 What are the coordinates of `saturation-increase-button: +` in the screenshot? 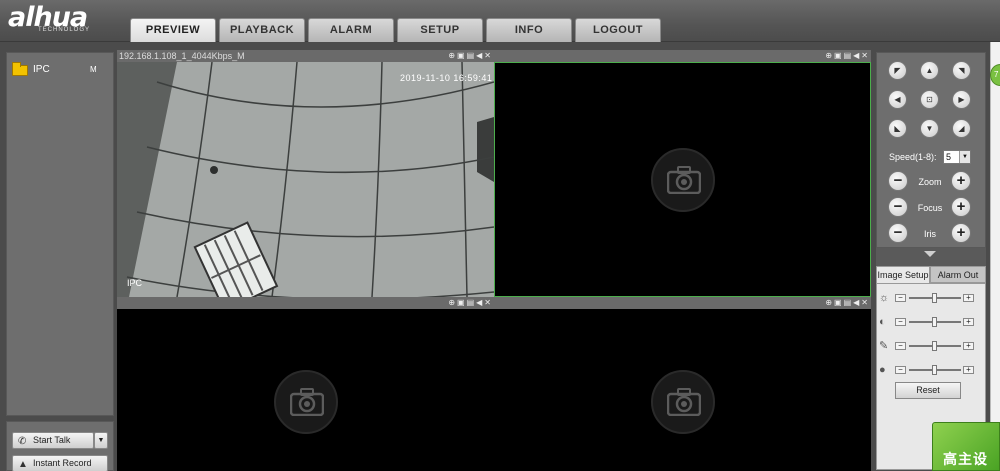 It's located at (968, 346).